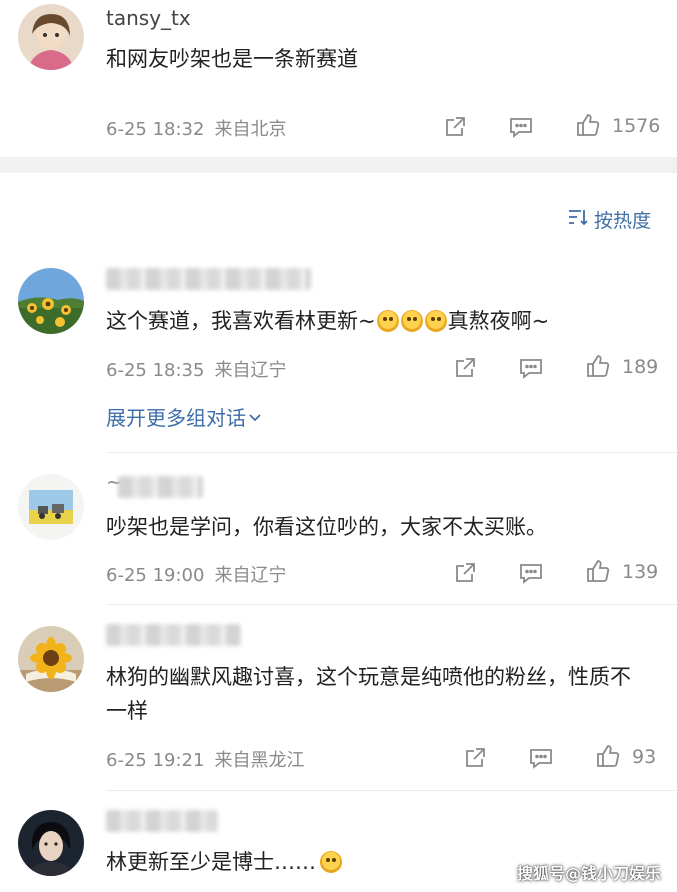  What do you see at coordinates (155, 370) in the screenshot?
I see `comment-date: 6-25 18:35` at bounding box center [155, 370].